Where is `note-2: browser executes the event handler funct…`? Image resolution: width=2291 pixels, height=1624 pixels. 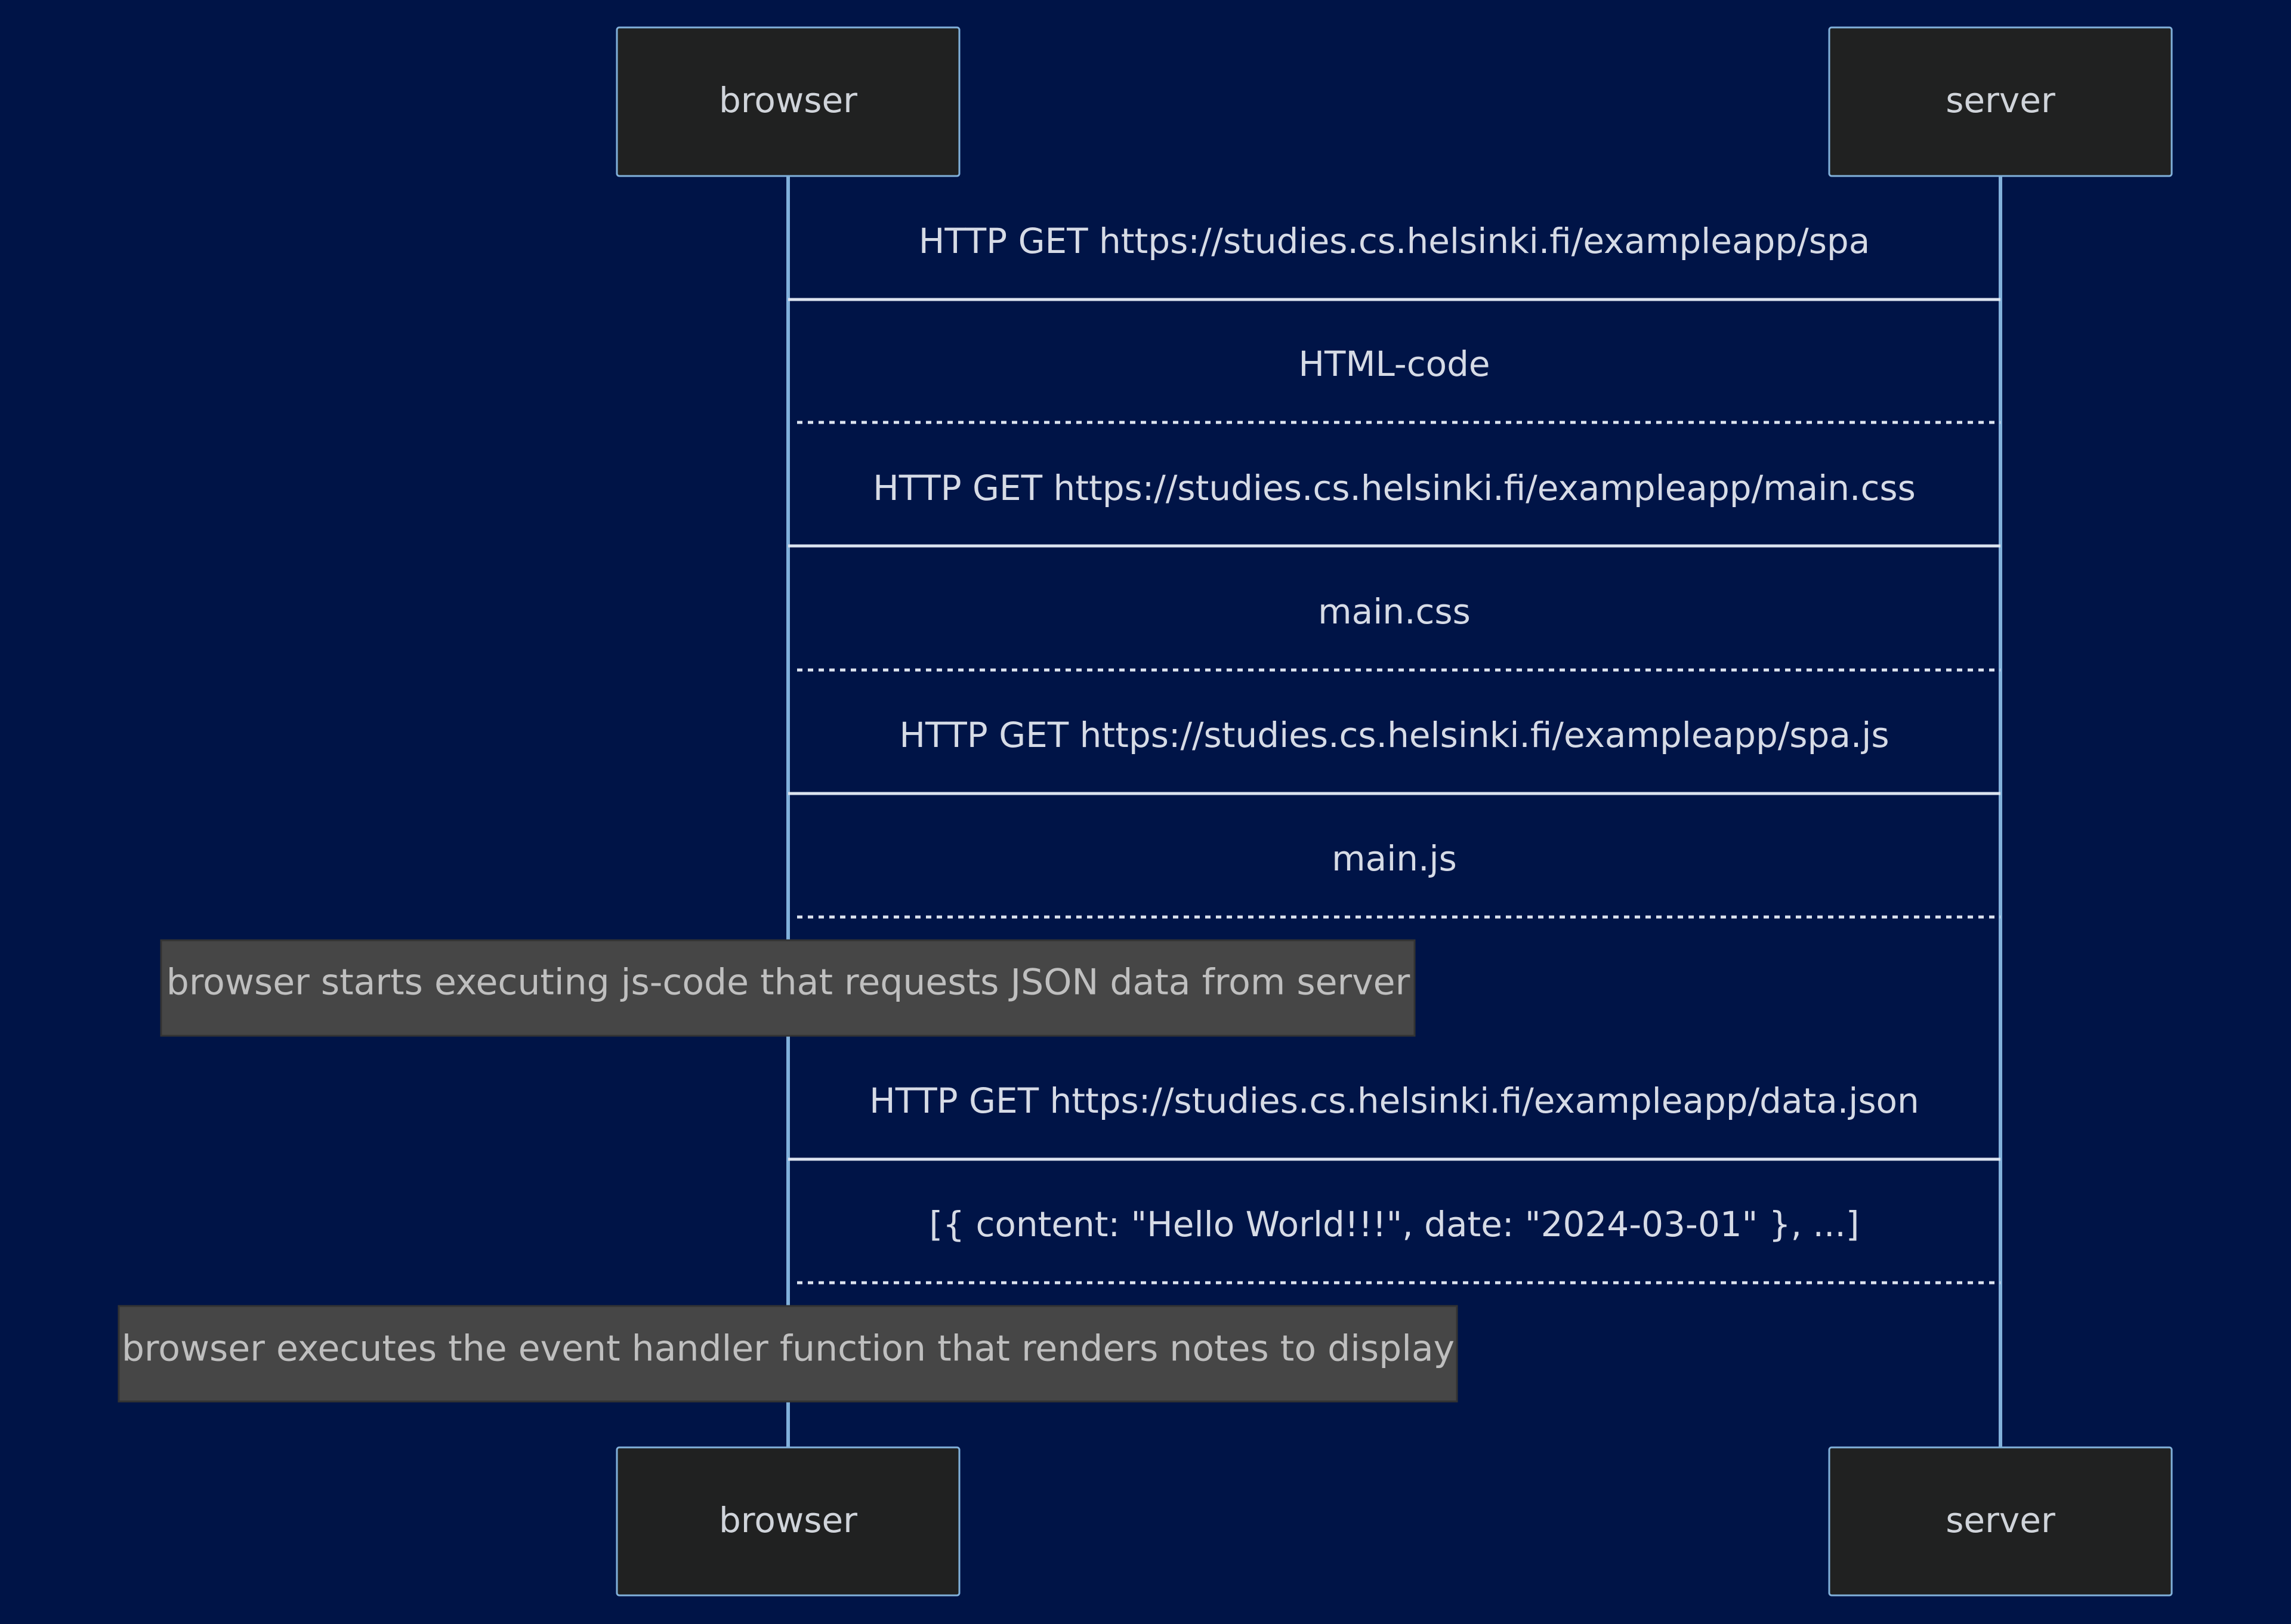 note-2: browser executes the event handler funct… is located at coordinates (788, 1354).